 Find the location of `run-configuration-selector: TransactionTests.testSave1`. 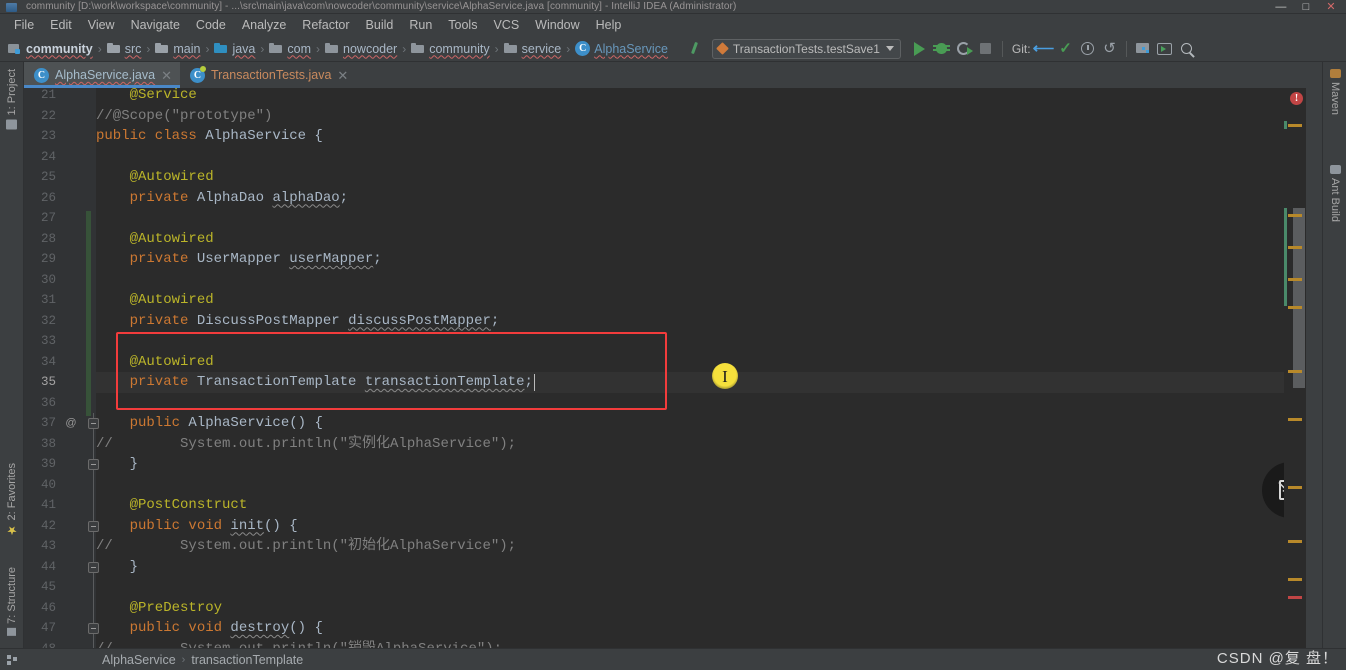

run-configuration-selector: TransactionTests.testSave1 is located at coordinates (806, 48).